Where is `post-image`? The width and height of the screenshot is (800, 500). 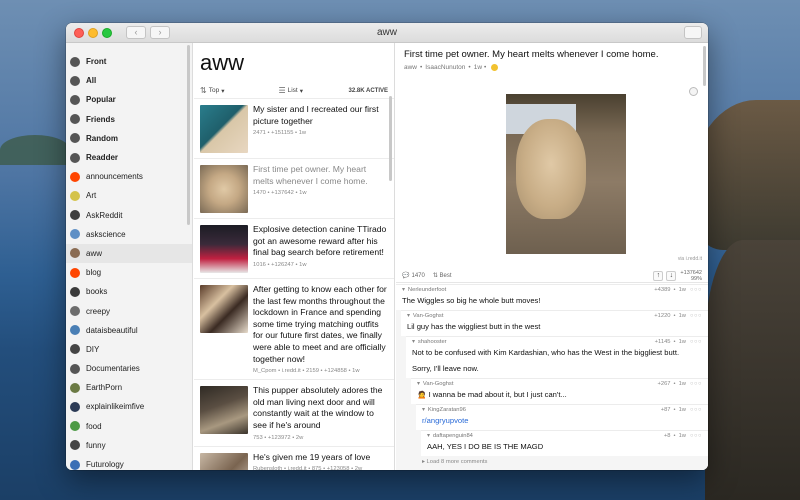
post-image is located at coordinates (566, 174).